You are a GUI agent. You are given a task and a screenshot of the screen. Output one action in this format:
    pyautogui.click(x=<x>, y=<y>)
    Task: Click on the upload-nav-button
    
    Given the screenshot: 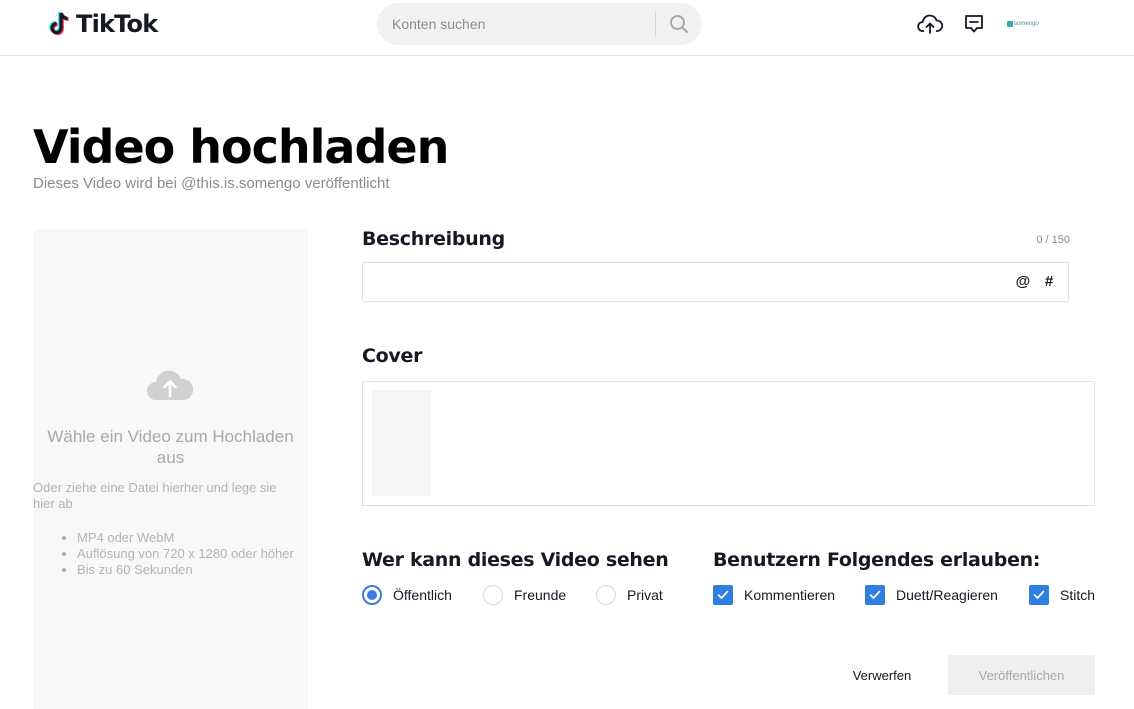 What is the action you would take?
    pyautogui.click(x=930, y=24)
    